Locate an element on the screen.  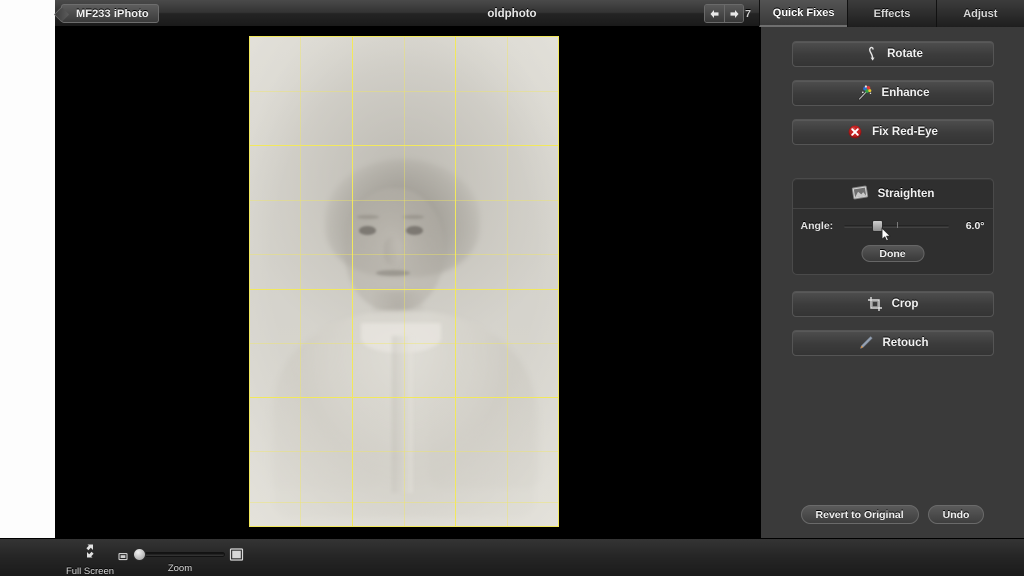
title-bar-left-pad is located at coordinates (27, 13).